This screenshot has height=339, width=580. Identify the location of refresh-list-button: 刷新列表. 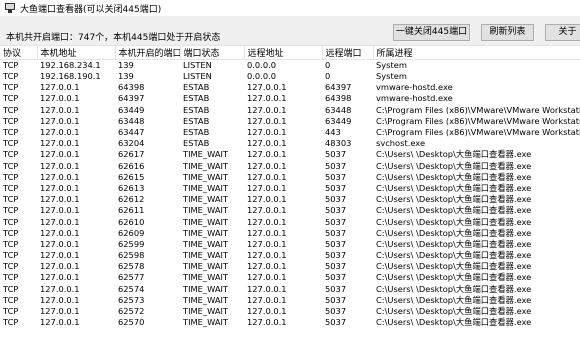
(507, 32).